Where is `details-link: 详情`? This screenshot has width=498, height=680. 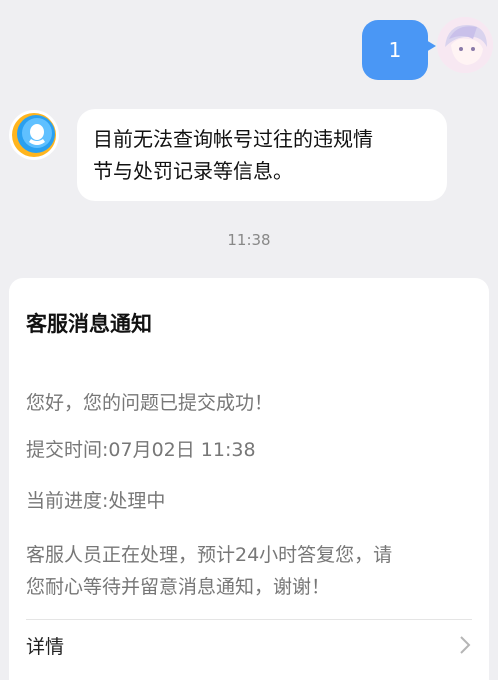
details-link: 详情 is located at coordinates (45, 645).